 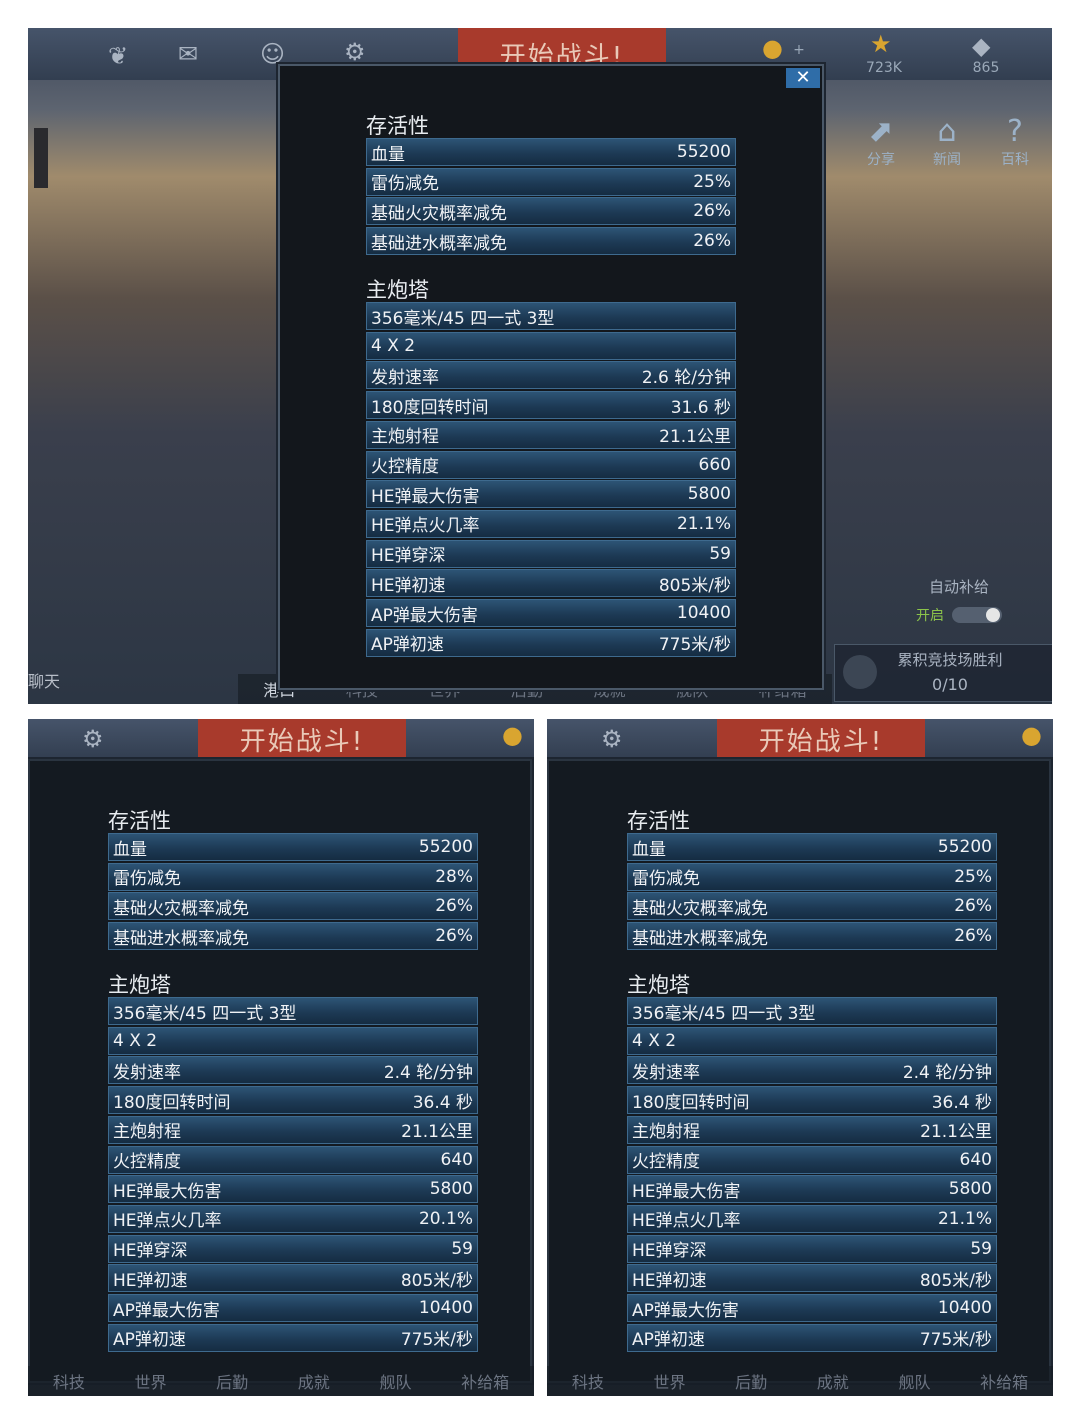 What do you see at coordinates (551, 434) in the screenshot?
I see `stat-row: 主炮射程 21.1公里` at bounding box center [551, 434].